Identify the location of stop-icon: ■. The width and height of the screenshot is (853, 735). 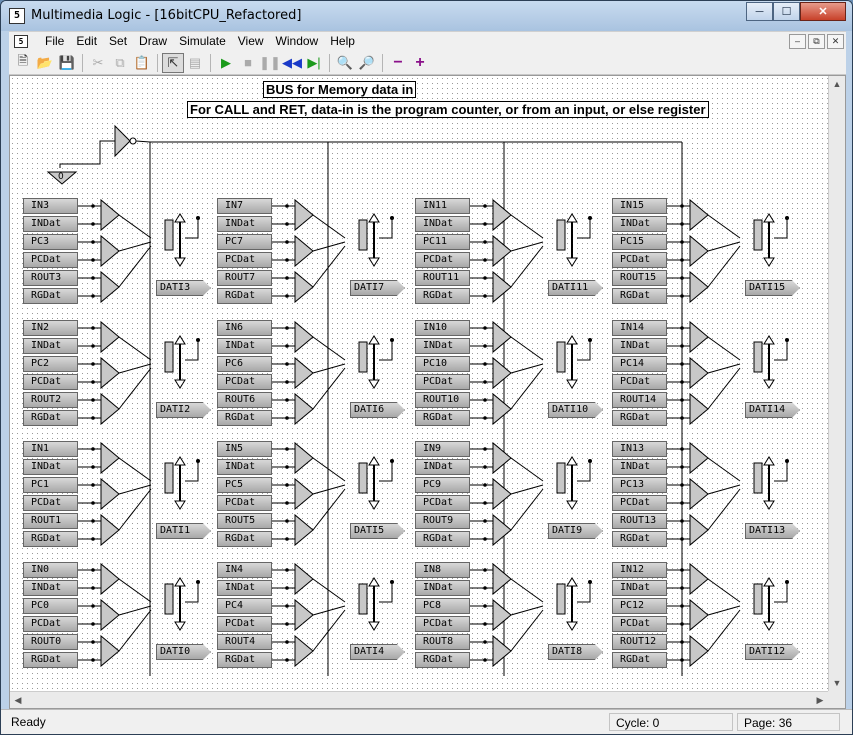
(248, 63).